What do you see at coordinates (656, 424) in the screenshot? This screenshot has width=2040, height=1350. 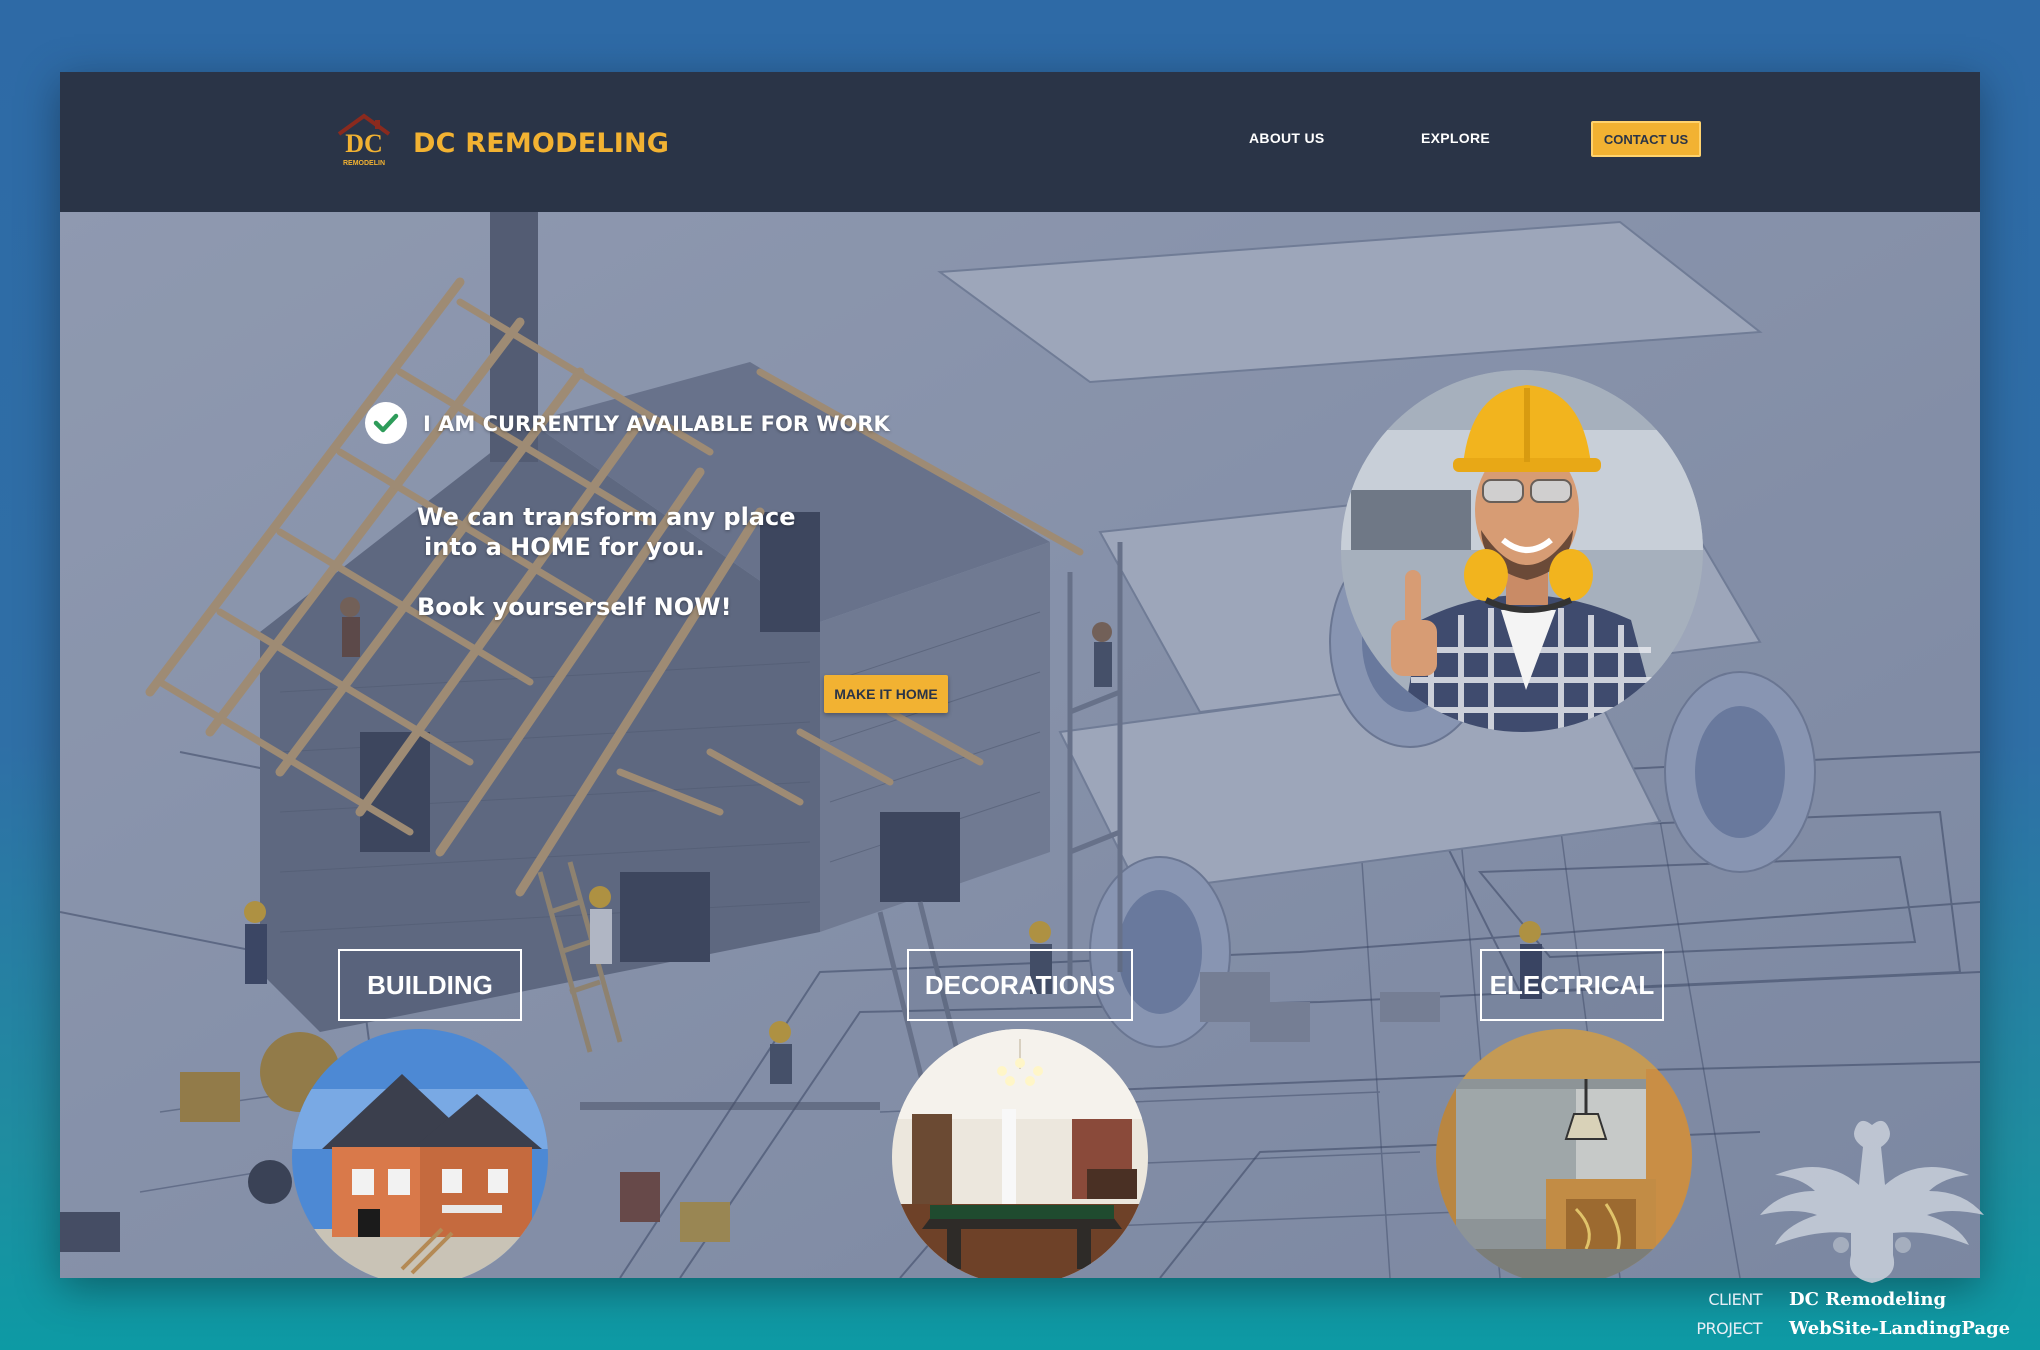 I see `availability-text: I AM CURRENTLY AVAILABLE FOR WORK` at bounding box center [656, 424].